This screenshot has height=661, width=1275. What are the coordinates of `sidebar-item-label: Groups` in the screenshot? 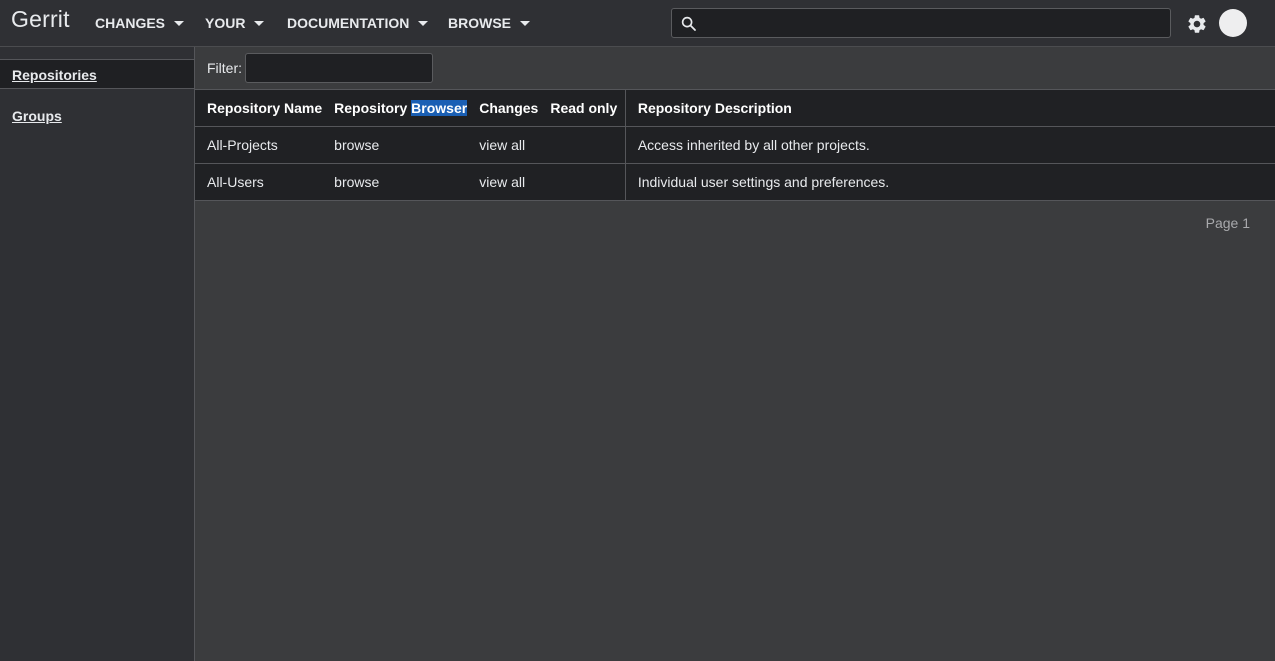 It's located at (37, 116).